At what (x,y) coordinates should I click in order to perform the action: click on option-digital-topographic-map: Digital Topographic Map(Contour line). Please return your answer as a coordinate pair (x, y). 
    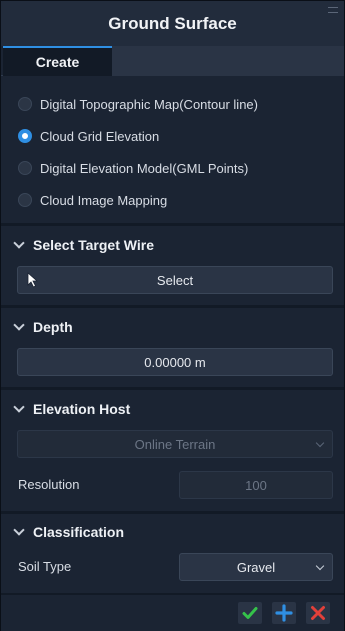
    Looking at the image, I should click on (138, 104).